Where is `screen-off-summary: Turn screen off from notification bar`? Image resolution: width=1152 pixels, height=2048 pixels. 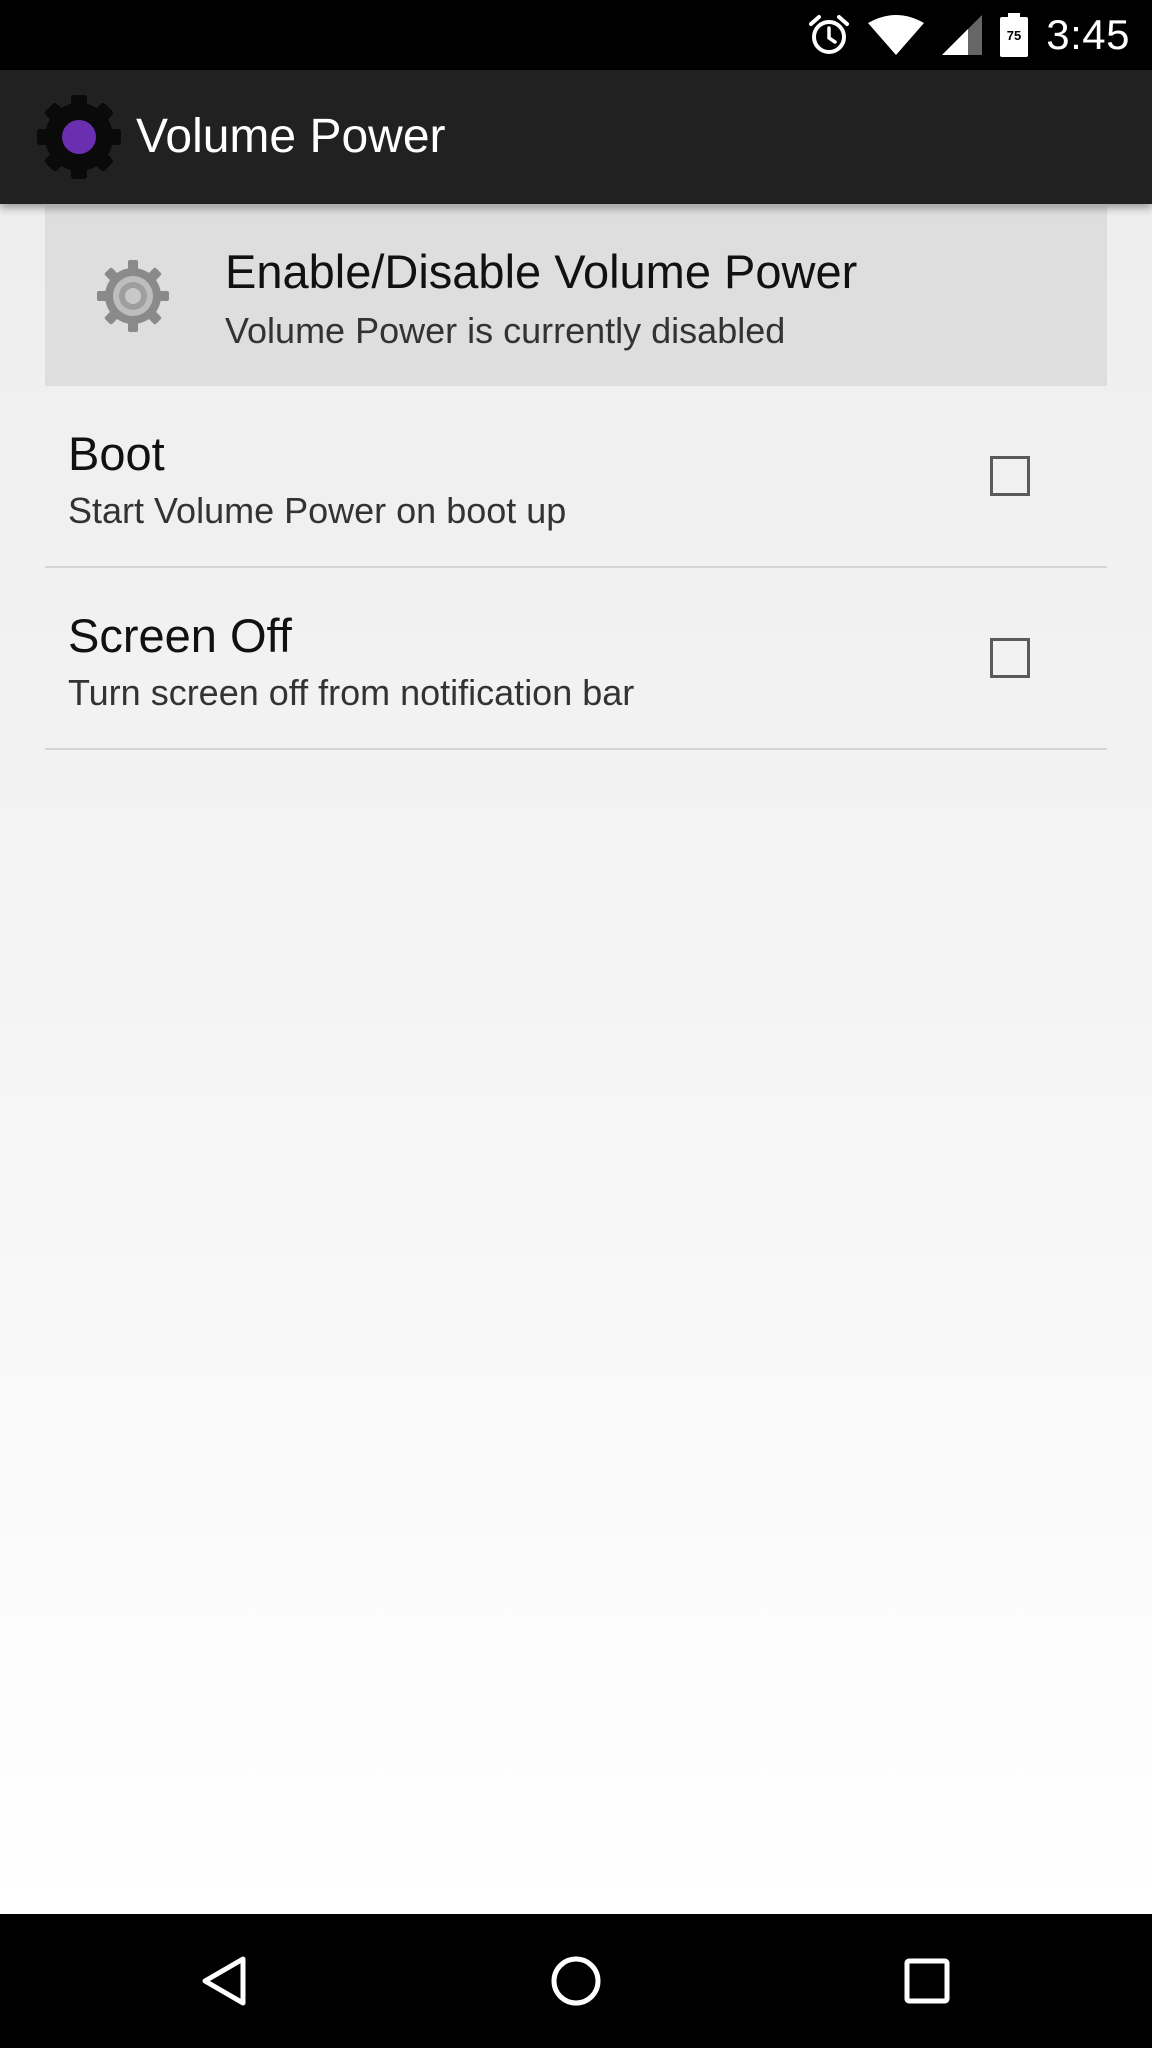 screen-off-summary: Turn screen off from notification bar is located at coordinates (351, 692).